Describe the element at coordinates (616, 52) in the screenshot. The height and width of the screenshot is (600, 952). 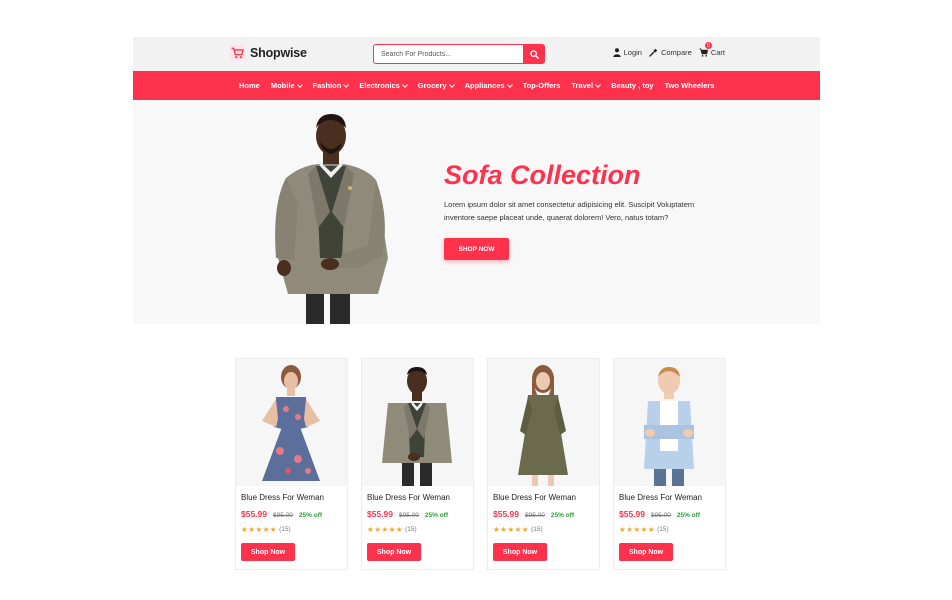
I see `user-icon` at that location.